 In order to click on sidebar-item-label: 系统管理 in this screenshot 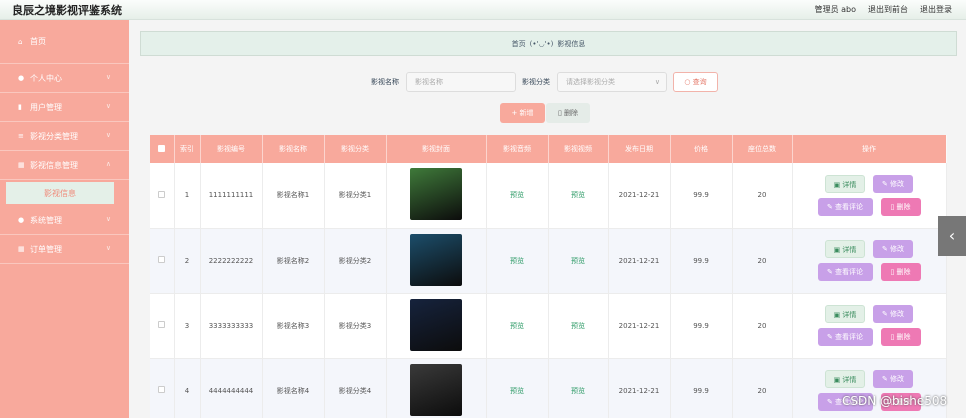, I will do `click(46, 220)`.